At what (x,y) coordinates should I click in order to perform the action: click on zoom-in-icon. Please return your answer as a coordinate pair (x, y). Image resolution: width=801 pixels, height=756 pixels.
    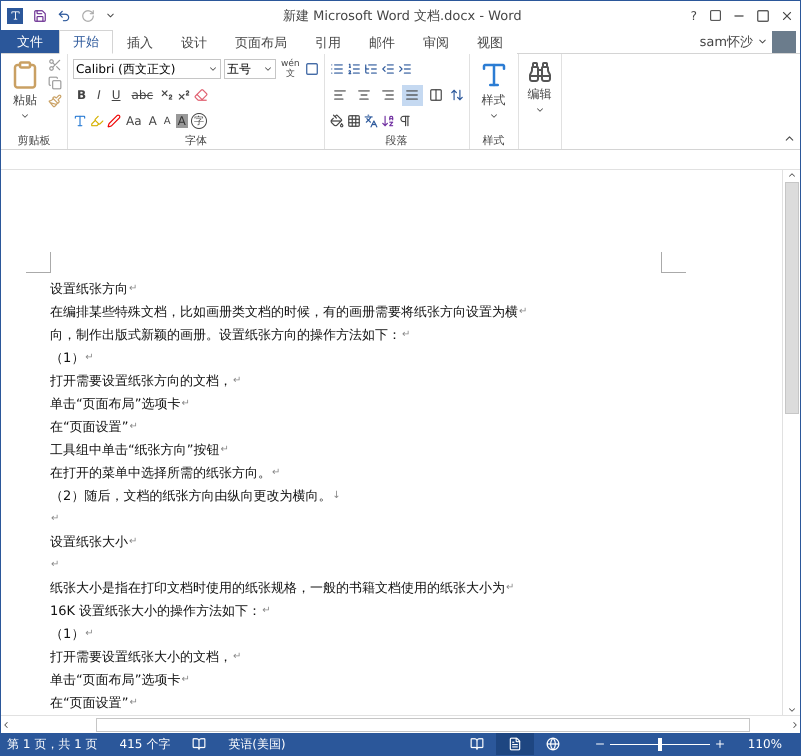
    Looking at the image, I should click on (720, 744).